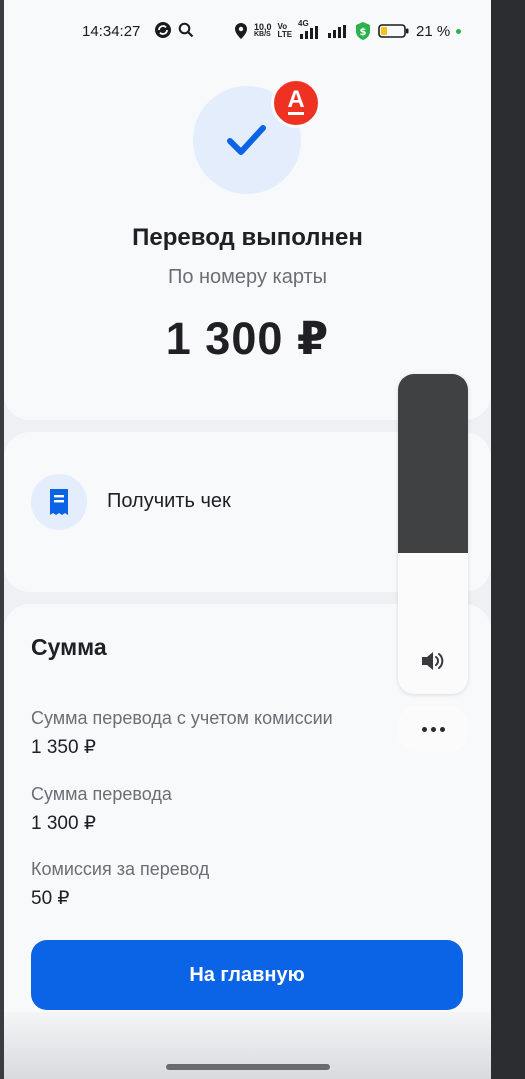  Describe the element at coordinates (247, 975) in the screenshot. I see `home-button: На главную` at that location.